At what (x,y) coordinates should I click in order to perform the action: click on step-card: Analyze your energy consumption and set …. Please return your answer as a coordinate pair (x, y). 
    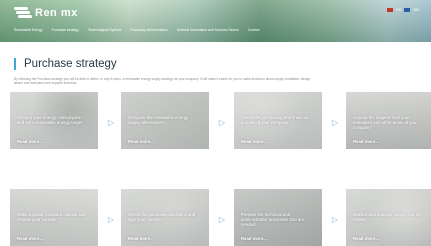
    Looking at the image, I should click on (54, 120).